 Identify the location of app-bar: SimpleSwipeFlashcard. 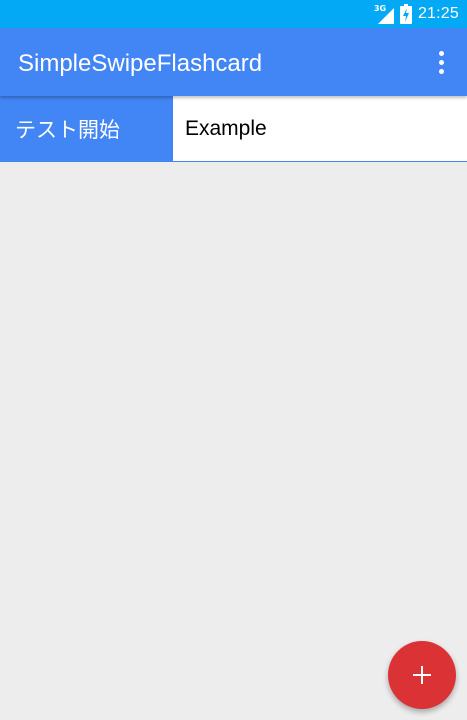
(233, 62).